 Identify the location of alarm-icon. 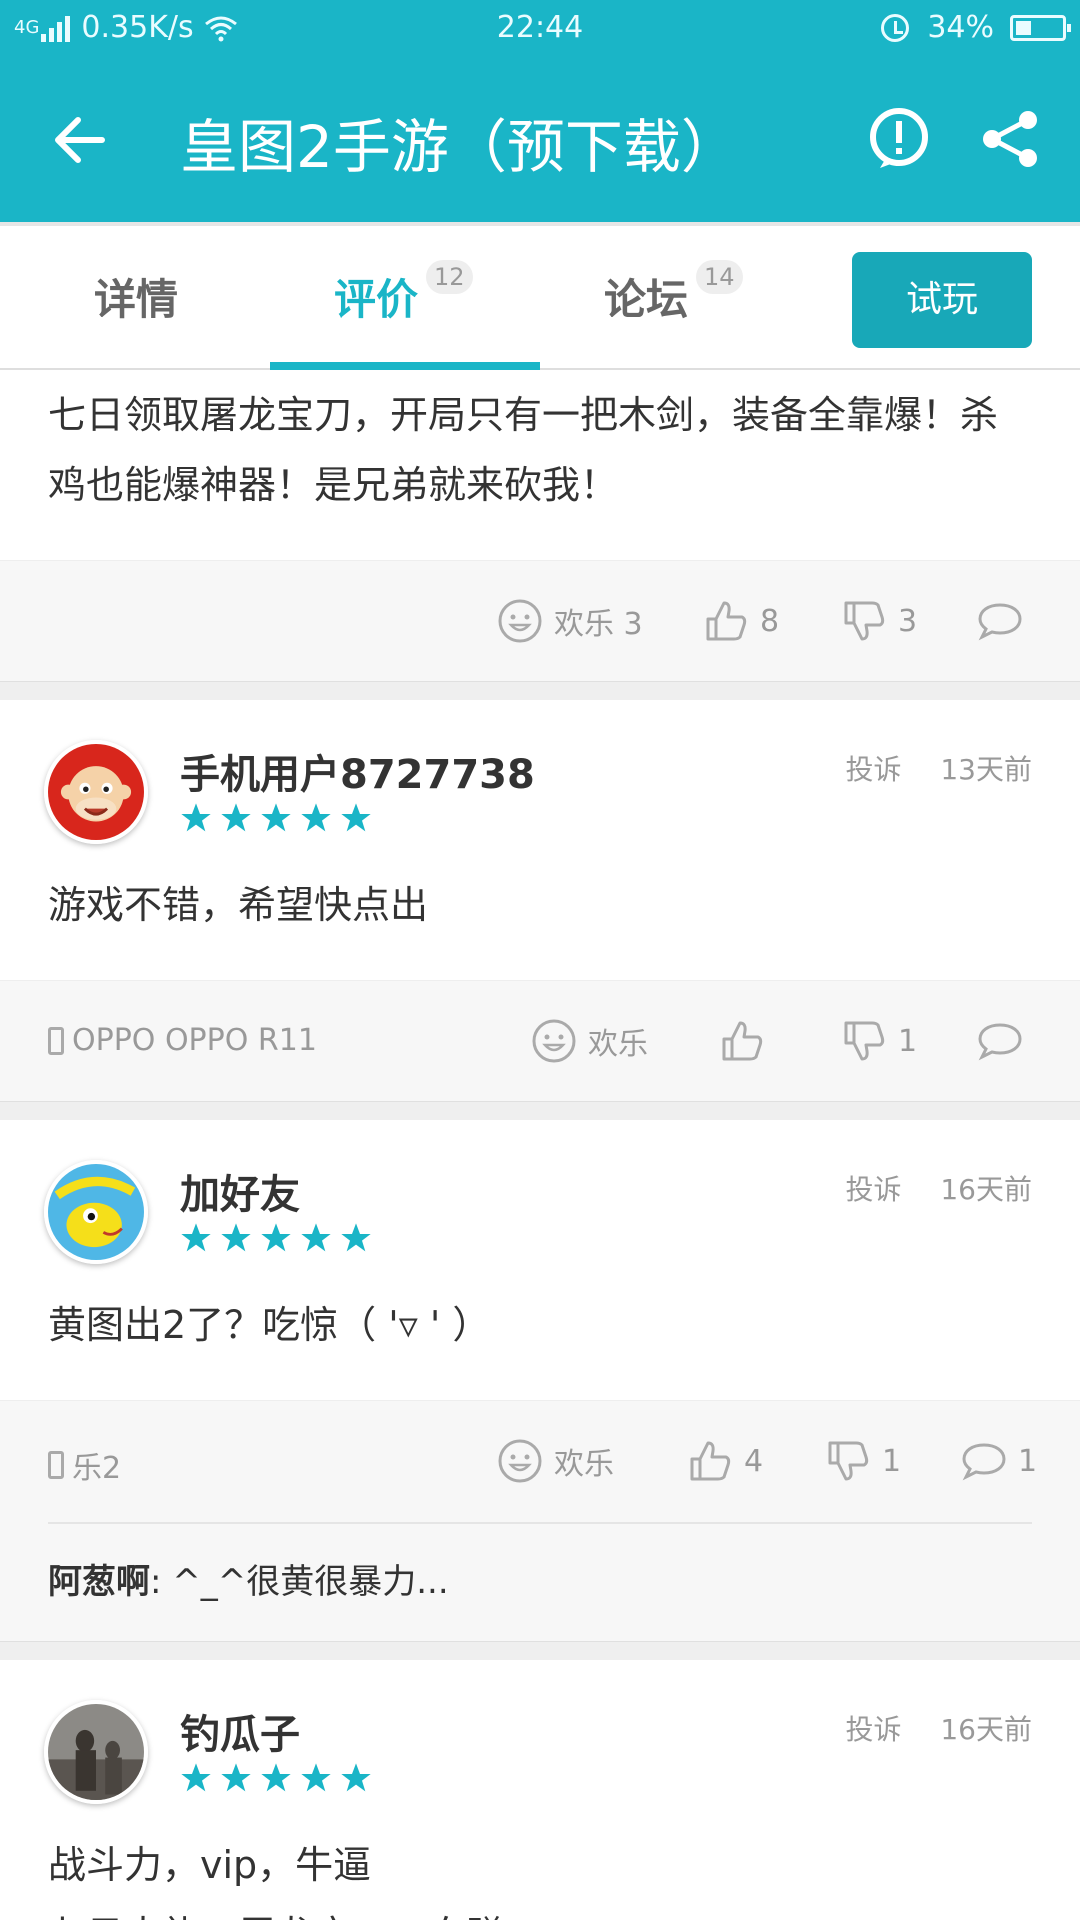
(895, 27).